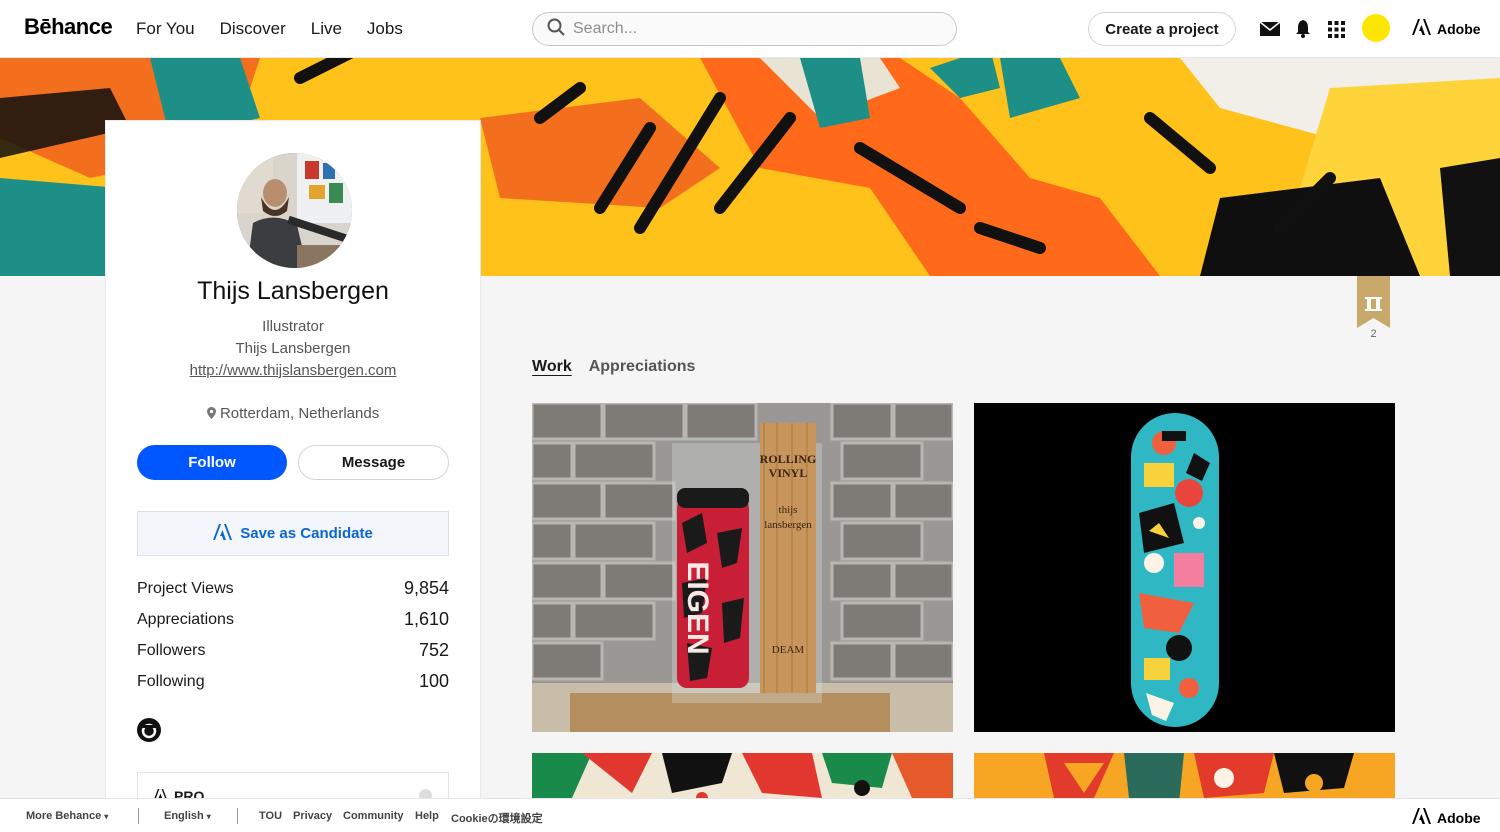 The image size is (1500, 832). Describe the element at coordinates (1303, 29) in the screenshot. I see `notification-bell-icon` at that location.